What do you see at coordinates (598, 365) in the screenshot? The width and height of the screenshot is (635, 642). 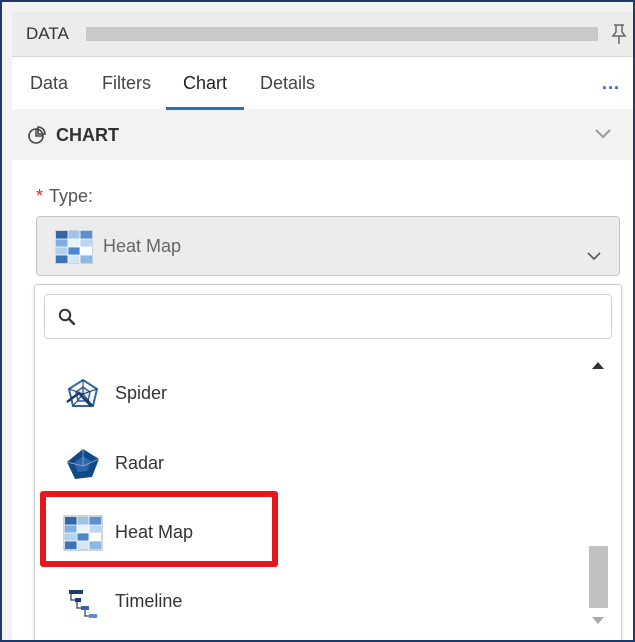 I see `scroll-up-arrow-icon` at bounding box center [598, 365].